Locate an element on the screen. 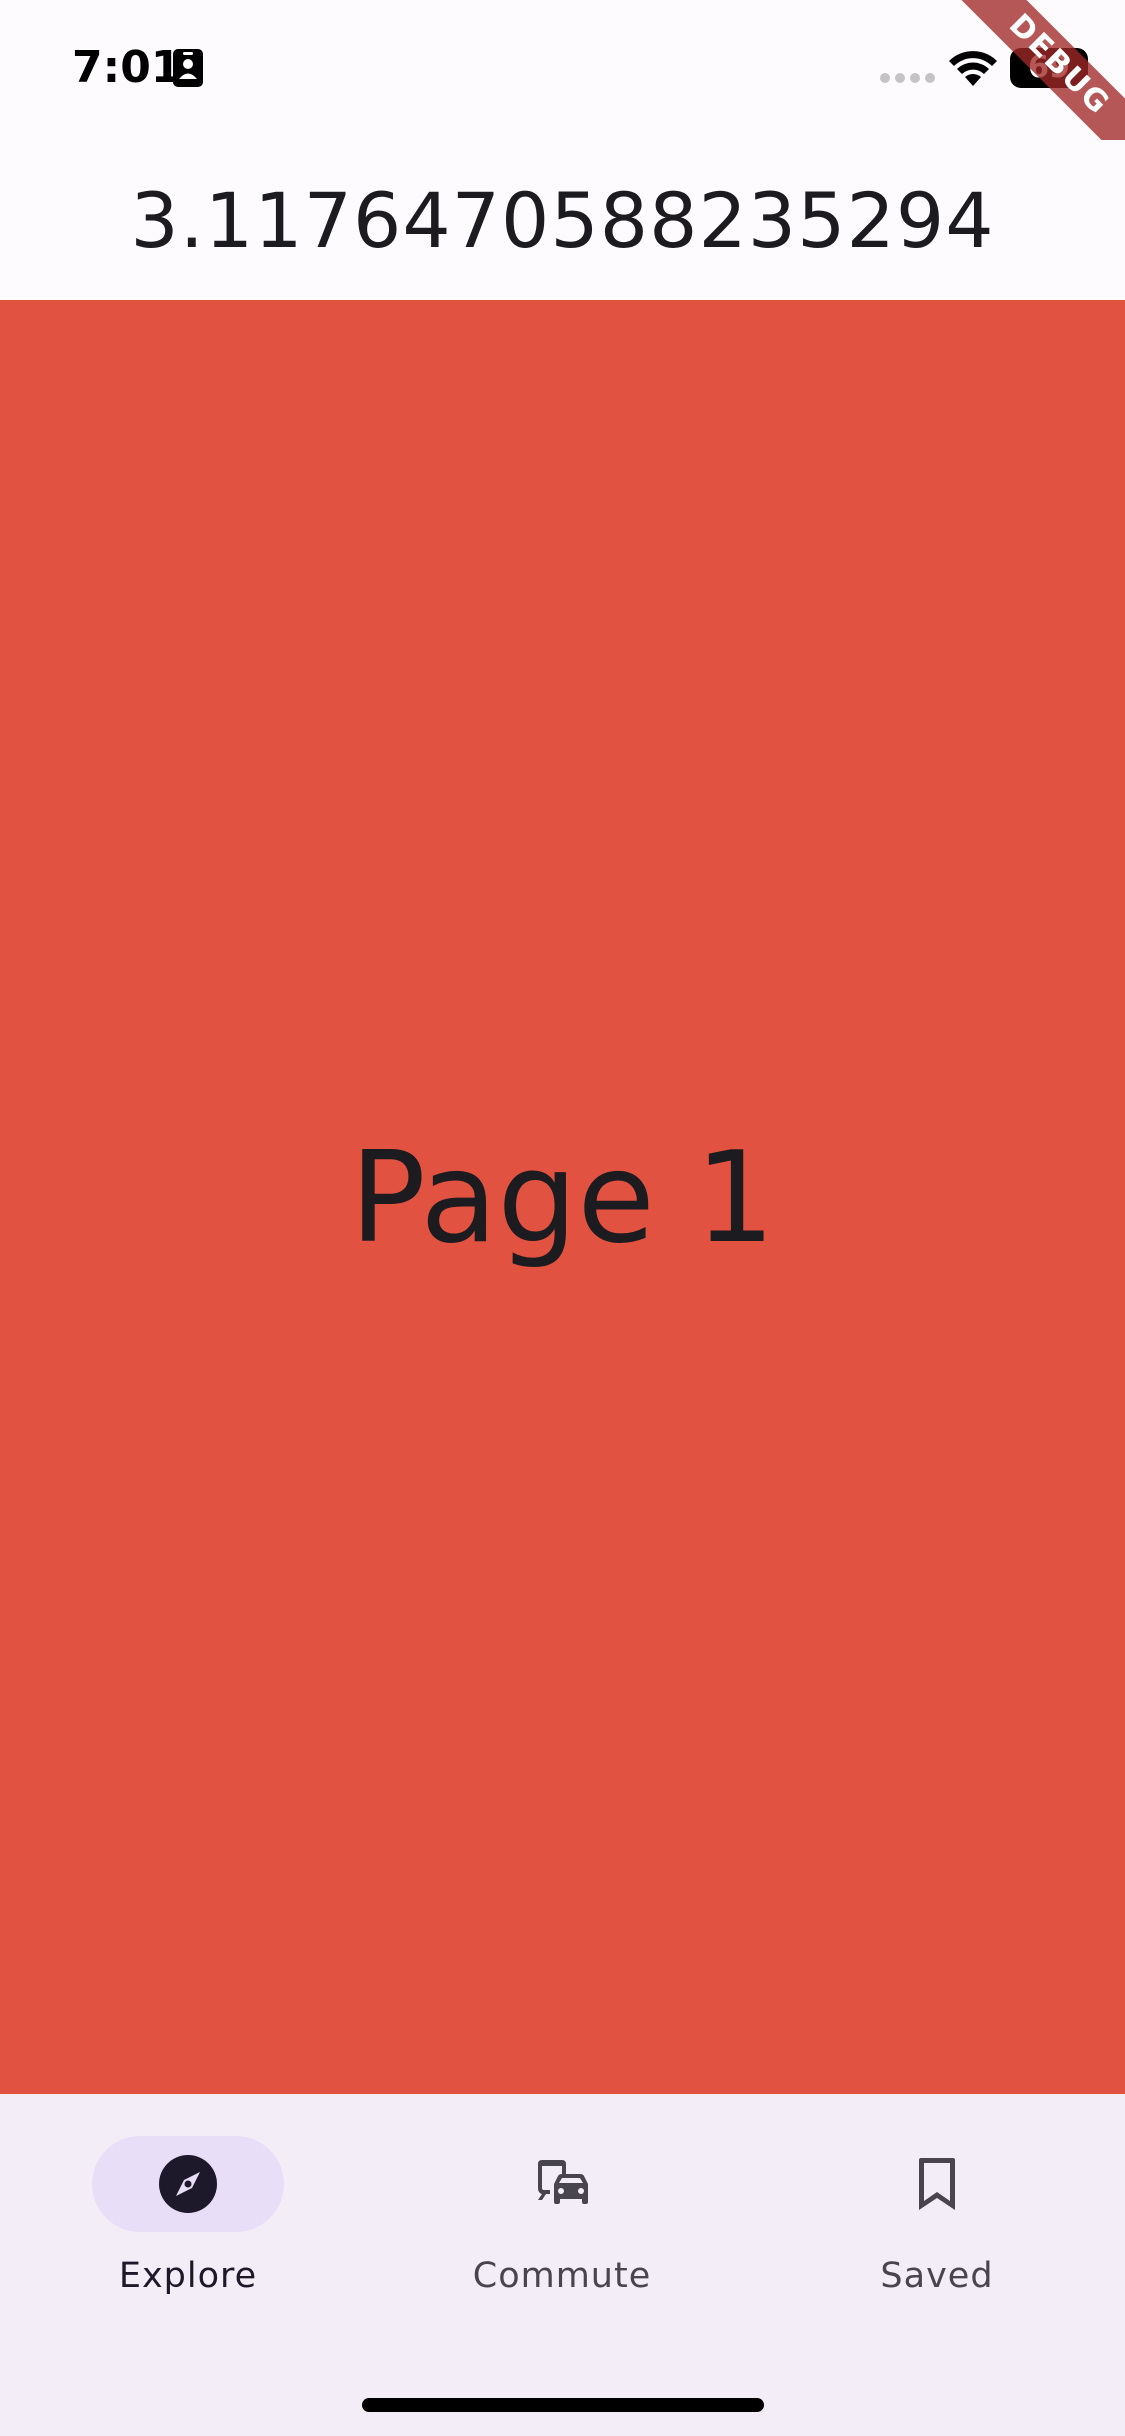 The image size is (1125, 2436). nav-label-saved: Saved is located at coordinates (937, 2276).